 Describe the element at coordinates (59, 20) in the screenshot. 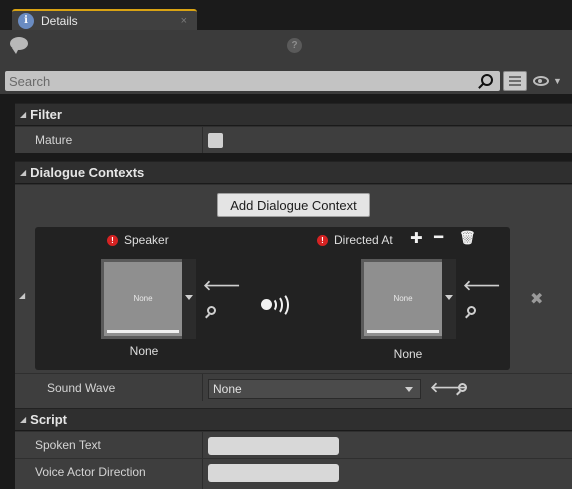

I see `tab-title: Details` at that location.